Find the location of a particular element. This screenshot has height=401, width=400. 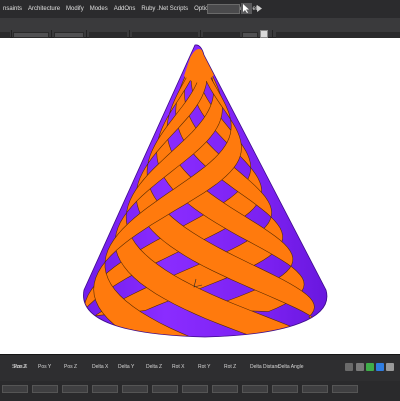

status-label: Pos Z is located at coordinates (71, 367).